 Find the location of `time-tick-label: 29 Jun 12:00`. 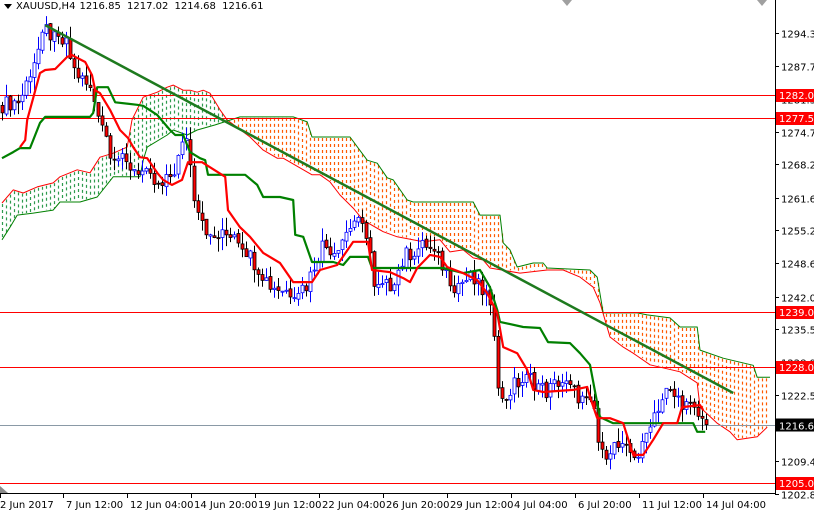

time-tick-label: 29 Jun 12:00 is located at coordinates (482, 505).